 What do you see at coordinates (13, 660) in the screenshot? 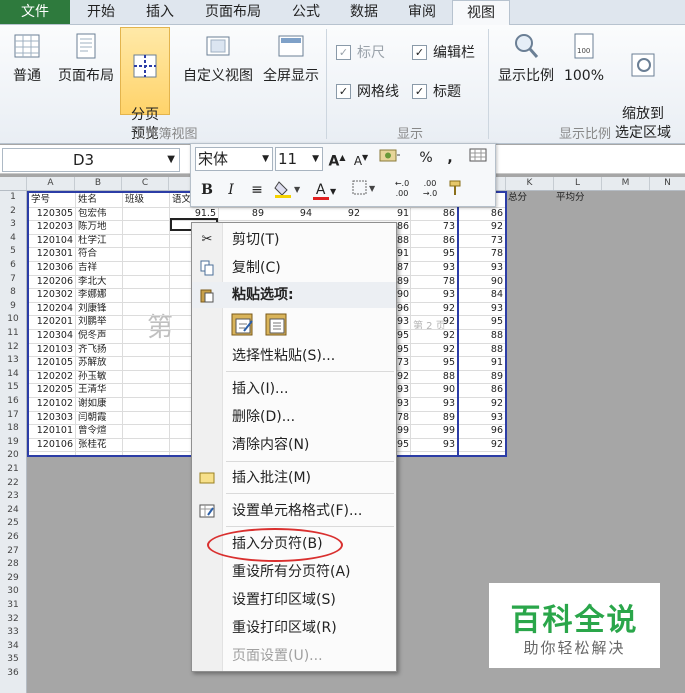
I see `row-header: 35` at bounding box center [13, 660].